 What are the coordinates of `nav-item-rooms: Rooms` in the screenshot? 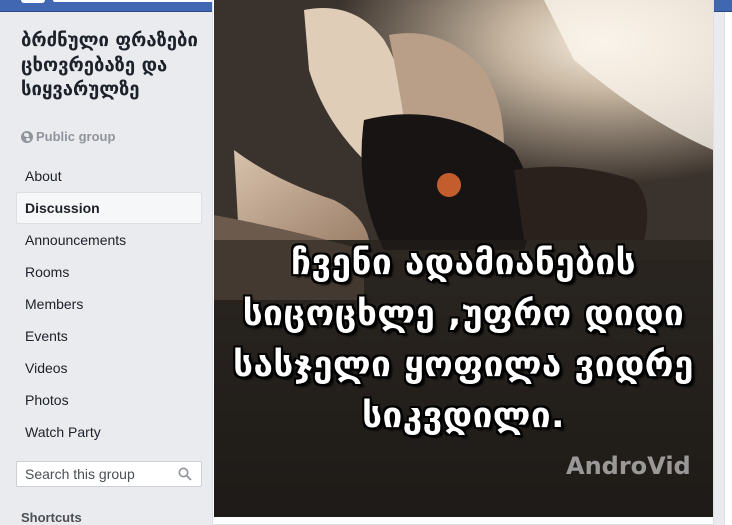 It's located at (109, 272).